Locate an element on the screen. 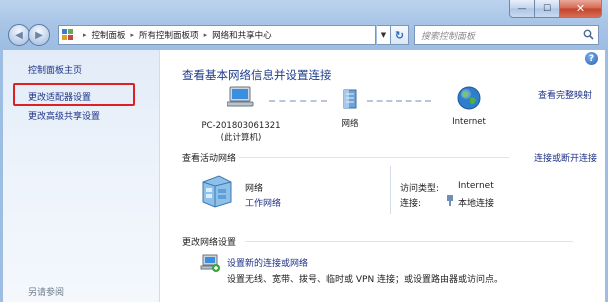 The width and height of the screenshot is (608, 302). breadcrumb: ▸ 控制面板 ▸ 所有控制面板项 ▸ 网络和共享中心 is located at coordinates (175, 35).